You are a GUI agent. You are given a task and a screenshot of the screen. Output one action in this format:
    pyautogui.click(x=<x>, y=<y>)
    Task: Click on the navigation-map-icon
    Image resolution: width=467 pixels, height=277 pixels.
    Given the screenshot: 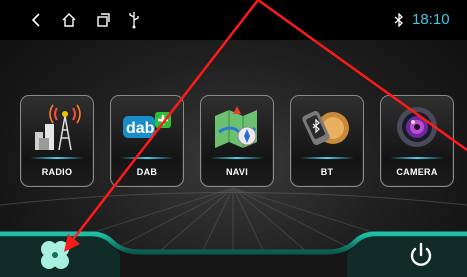 What is the action you would take?
    pyautogui.click(x=236, y=127)
    